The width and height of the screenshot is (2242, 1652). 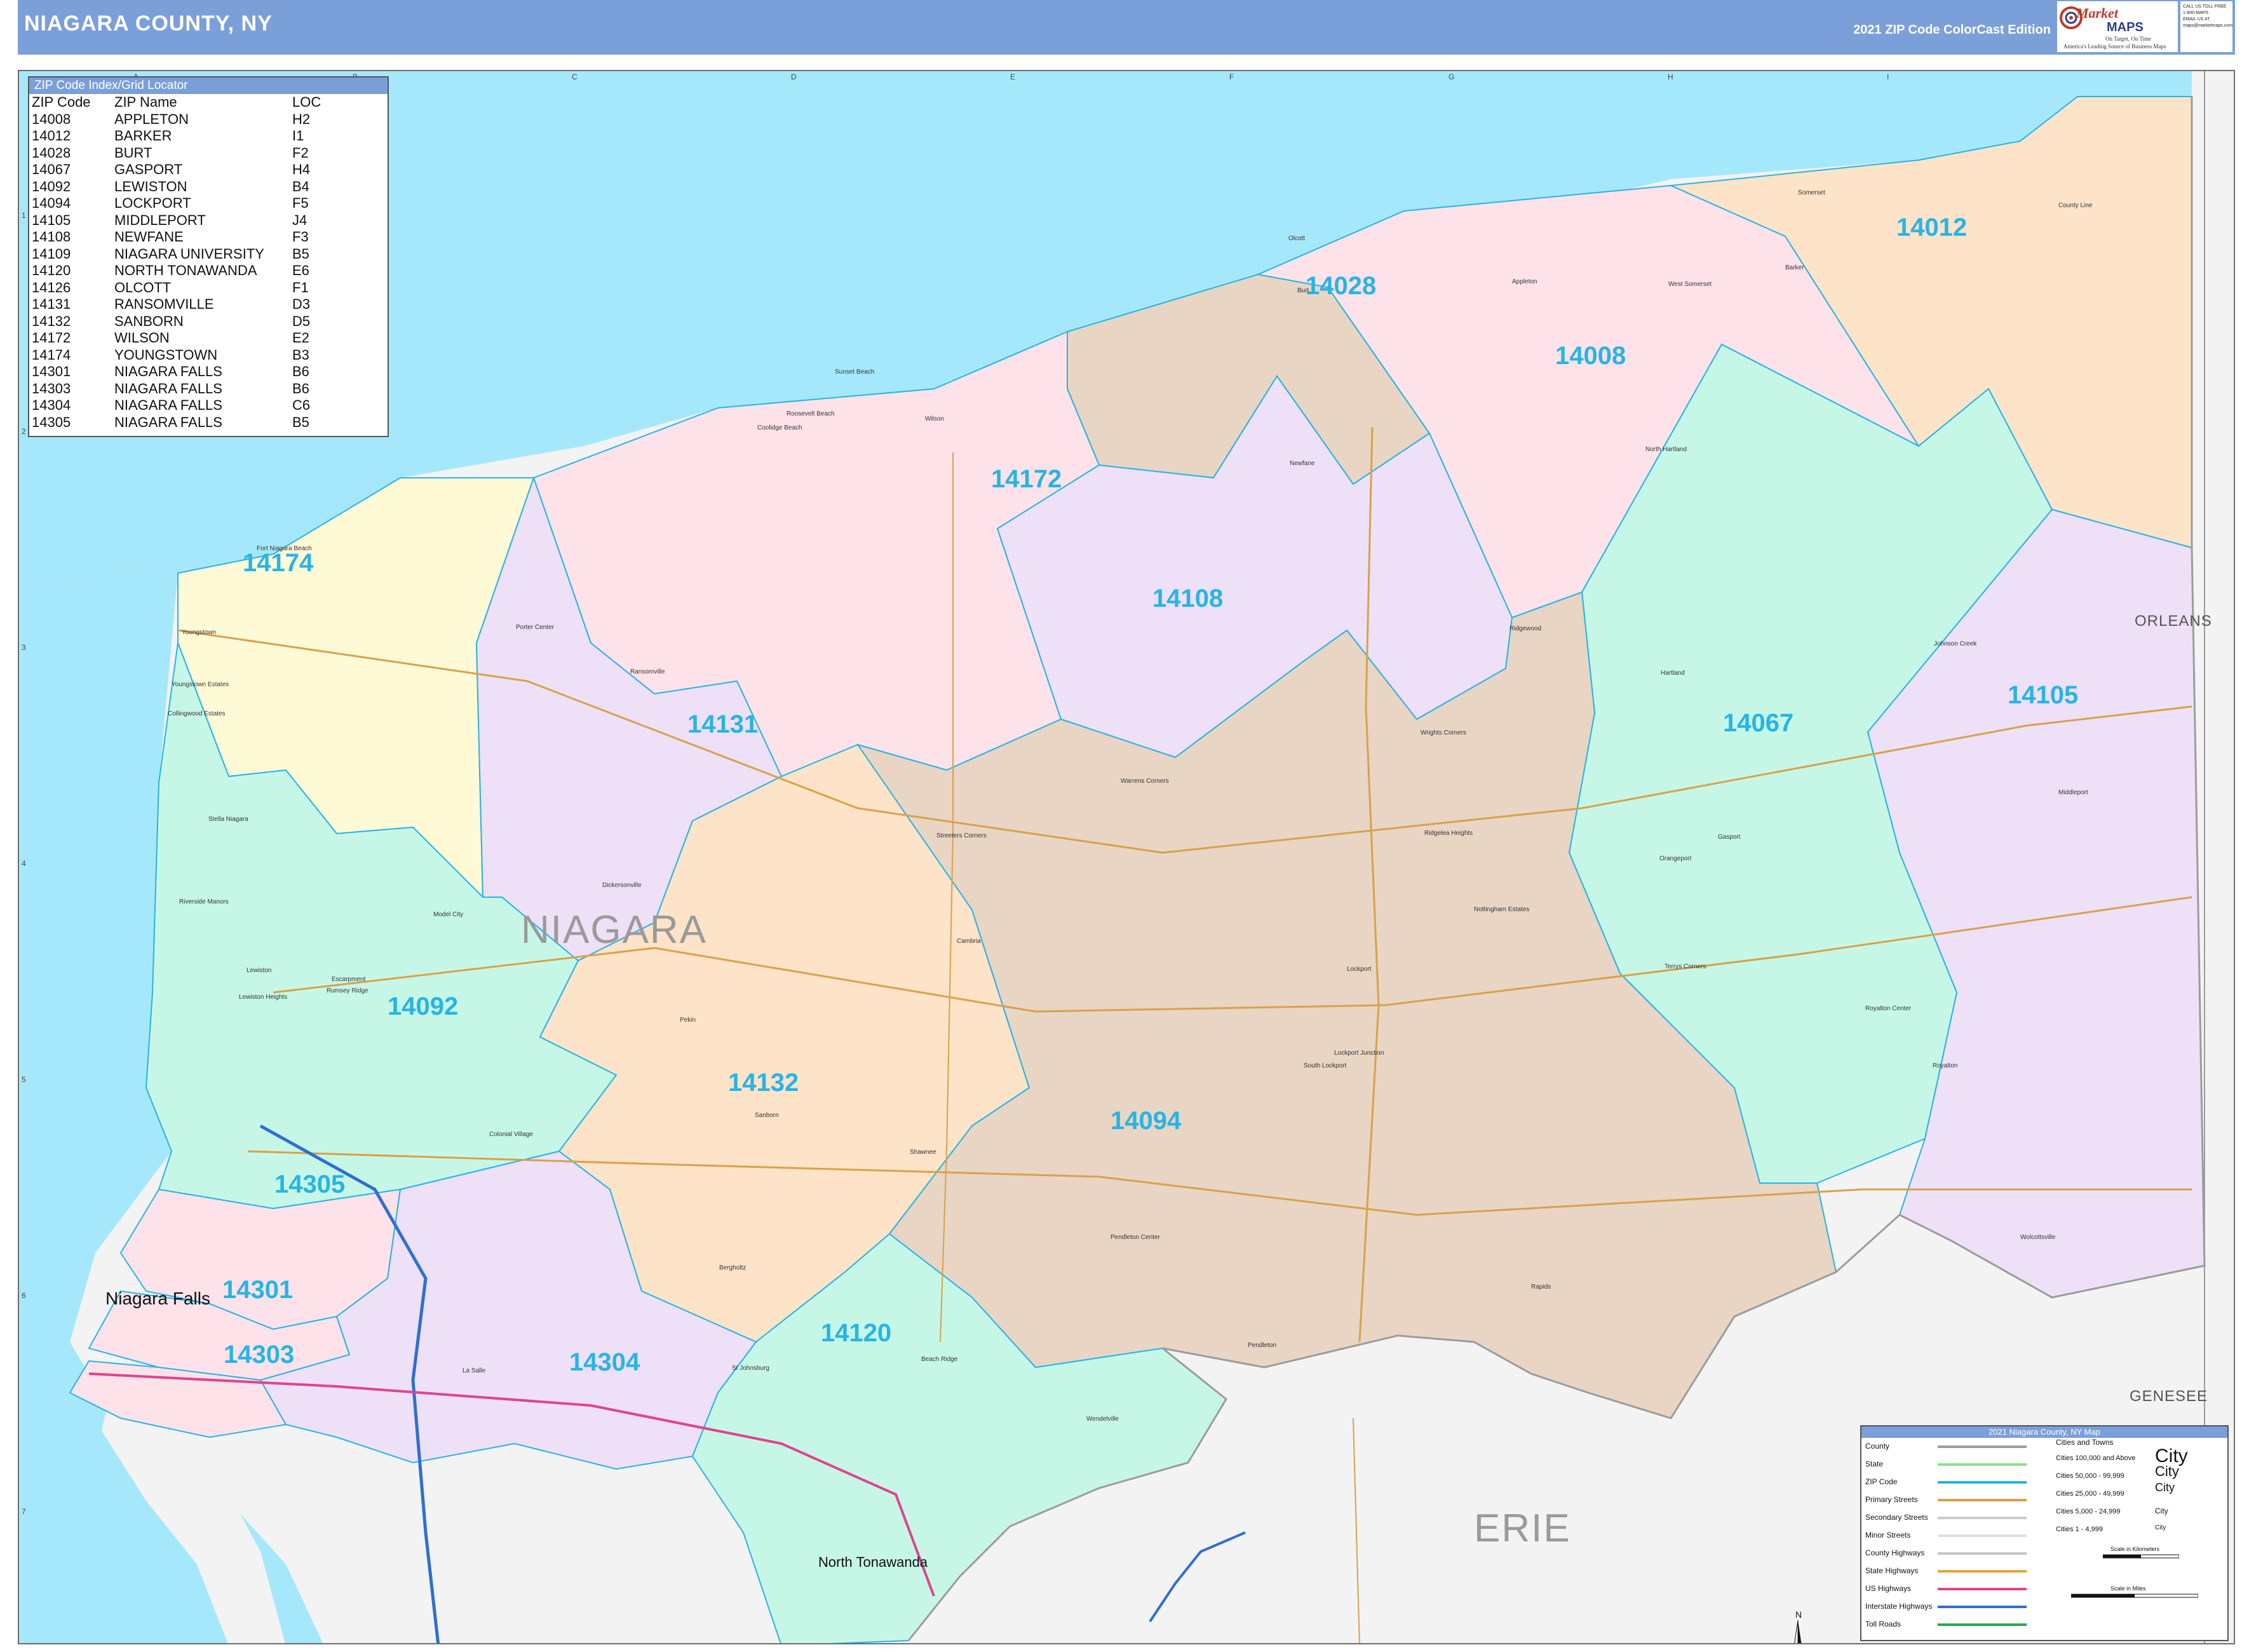 What do you see at coordinates (208, 103) in the screenshot?
I see `zip-index-header-row: ZIP Code ZIP Name LOC` at bounding box center [208, 103].